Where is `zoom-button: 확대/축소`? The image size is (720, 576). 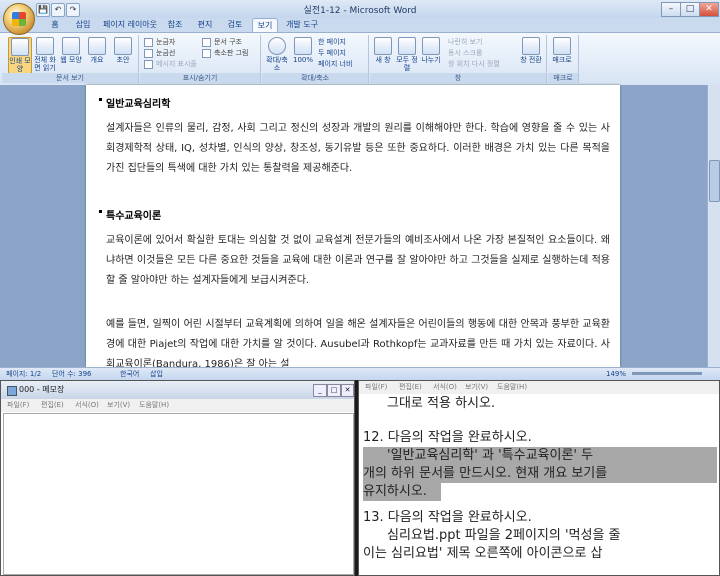
zoom-button: 확대/축소 is located at coordinates (277, 54).